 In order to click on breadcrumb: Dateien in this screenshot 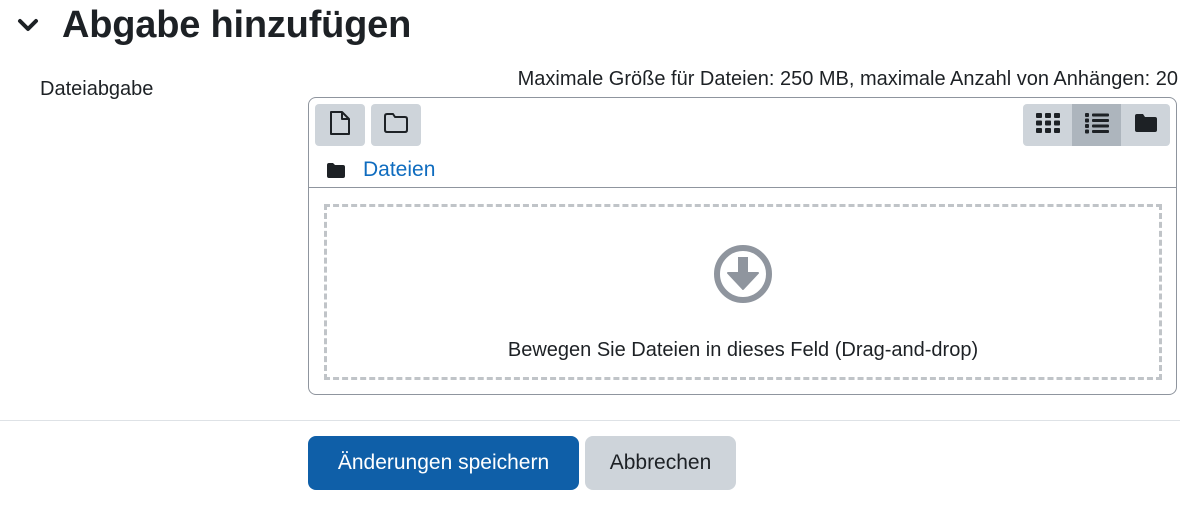, I will do `click(381, 170)`.